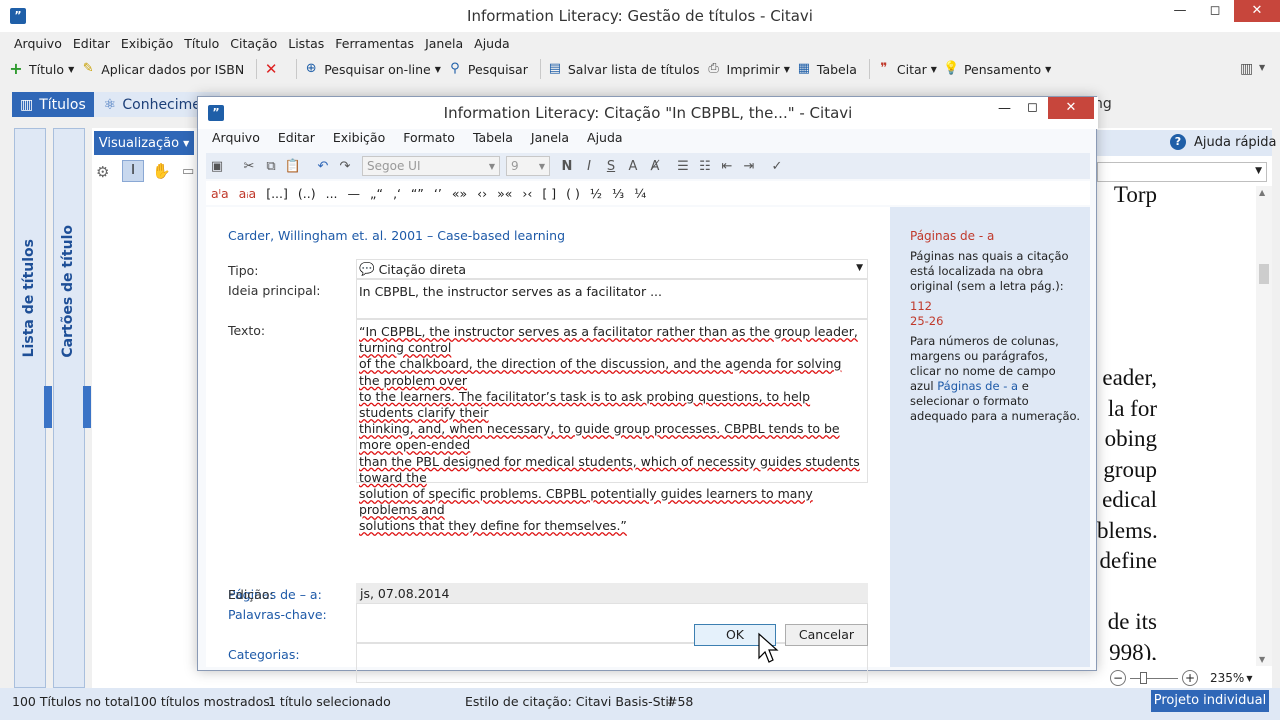 This screenshot has width=1280, height=720. Describe the element at coordinates (277, 614) in the screenshot. I see `palavras-label: Palavras-chave:` at that location.